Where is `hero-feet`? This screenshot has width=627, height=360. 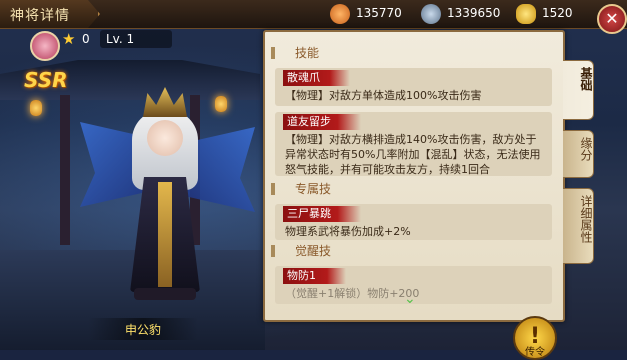
hero-feet is located at coordinates (165, 294).